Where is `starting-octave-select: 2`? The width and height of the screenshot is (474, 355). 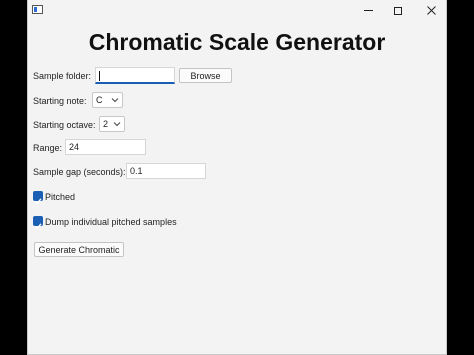
starting-octave-select: 2 is located at coordinates (112, 124).